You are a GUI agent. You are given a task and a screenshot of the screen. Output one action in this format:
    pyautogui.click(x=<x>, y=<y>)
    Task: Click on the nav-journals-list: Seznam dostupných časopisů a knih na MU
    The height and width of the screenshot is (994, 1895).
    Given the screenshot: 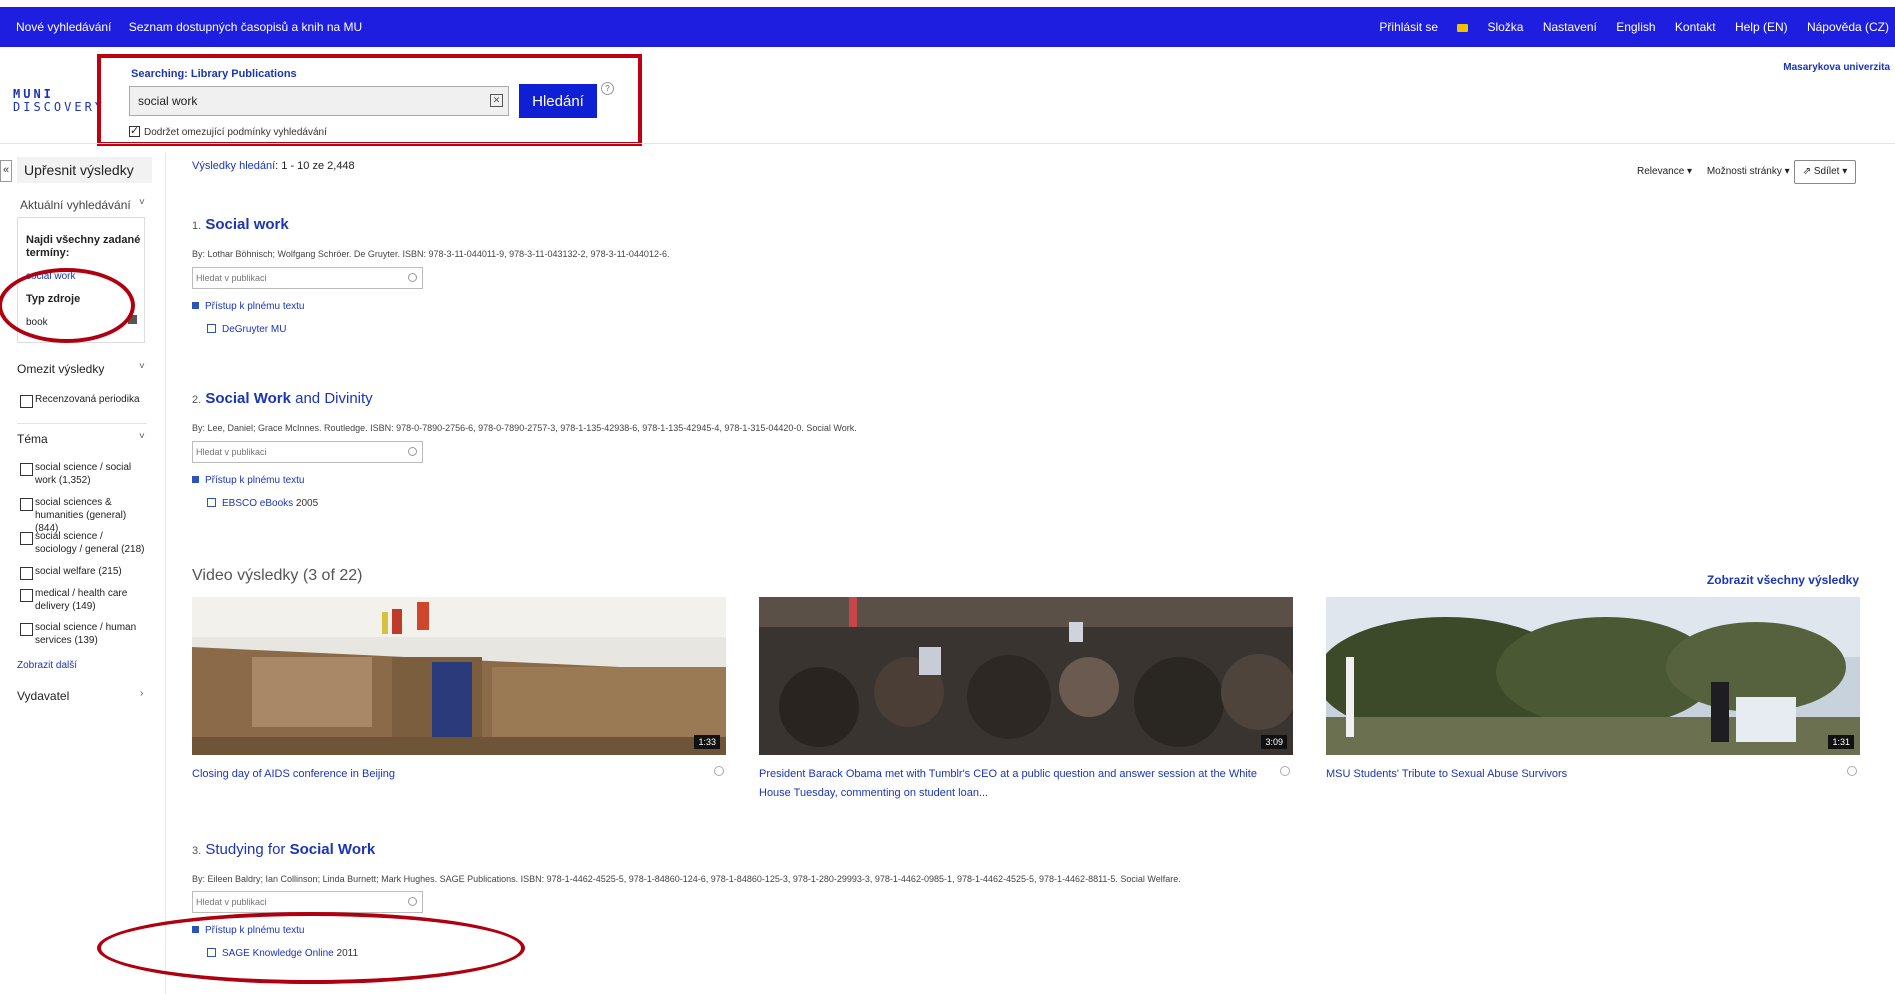 What is the action you would take?
    pyautogui.click(x=245, y=27)
    